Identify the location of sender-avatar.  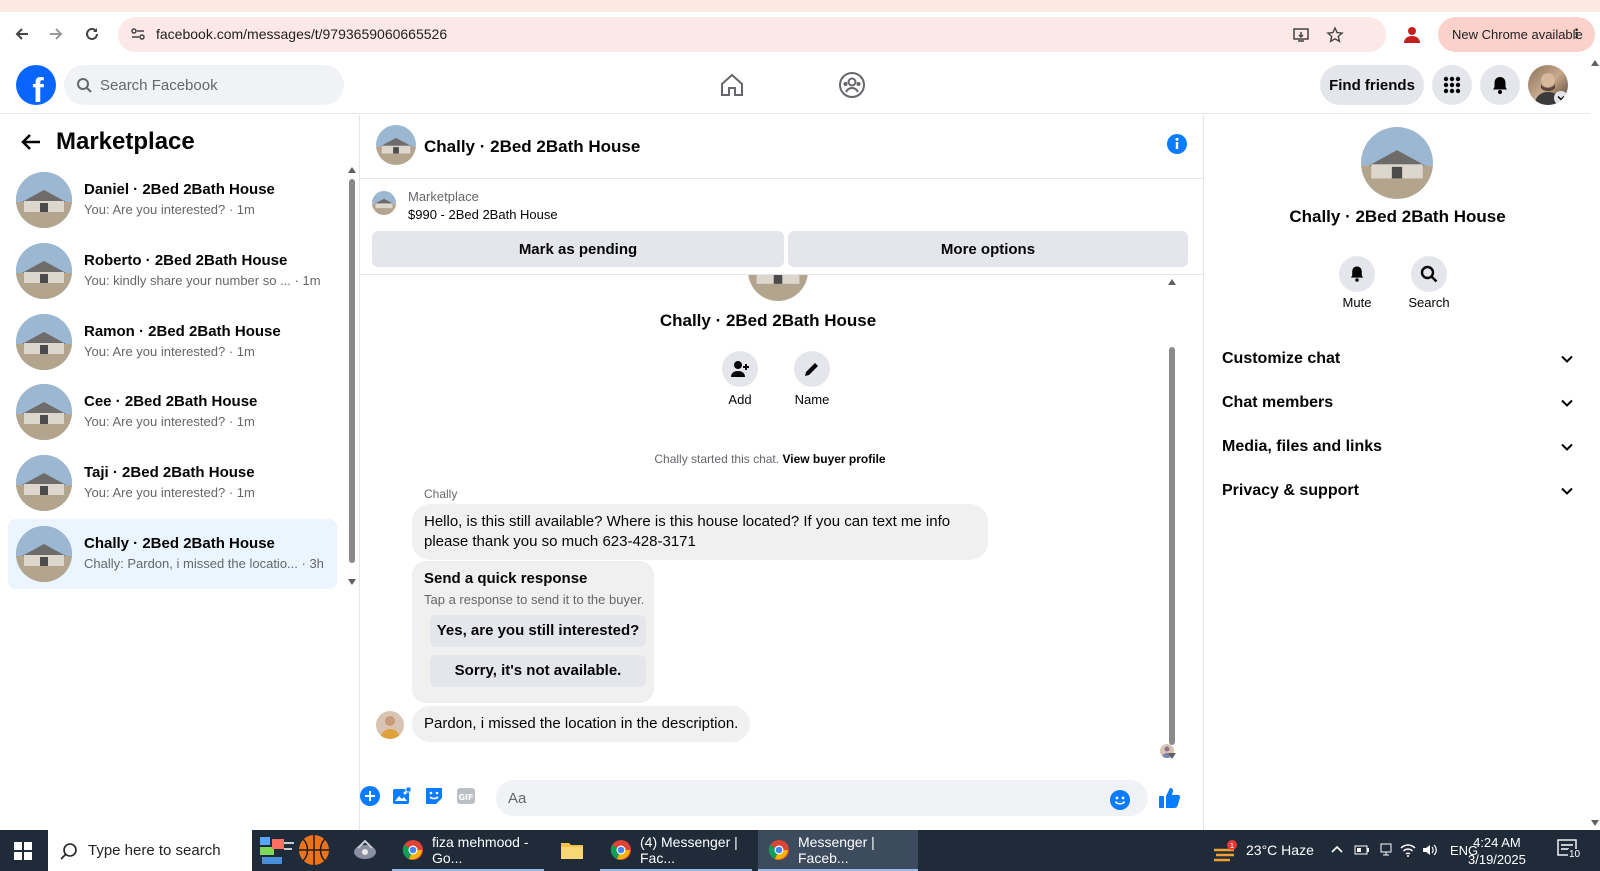
(390, 725).